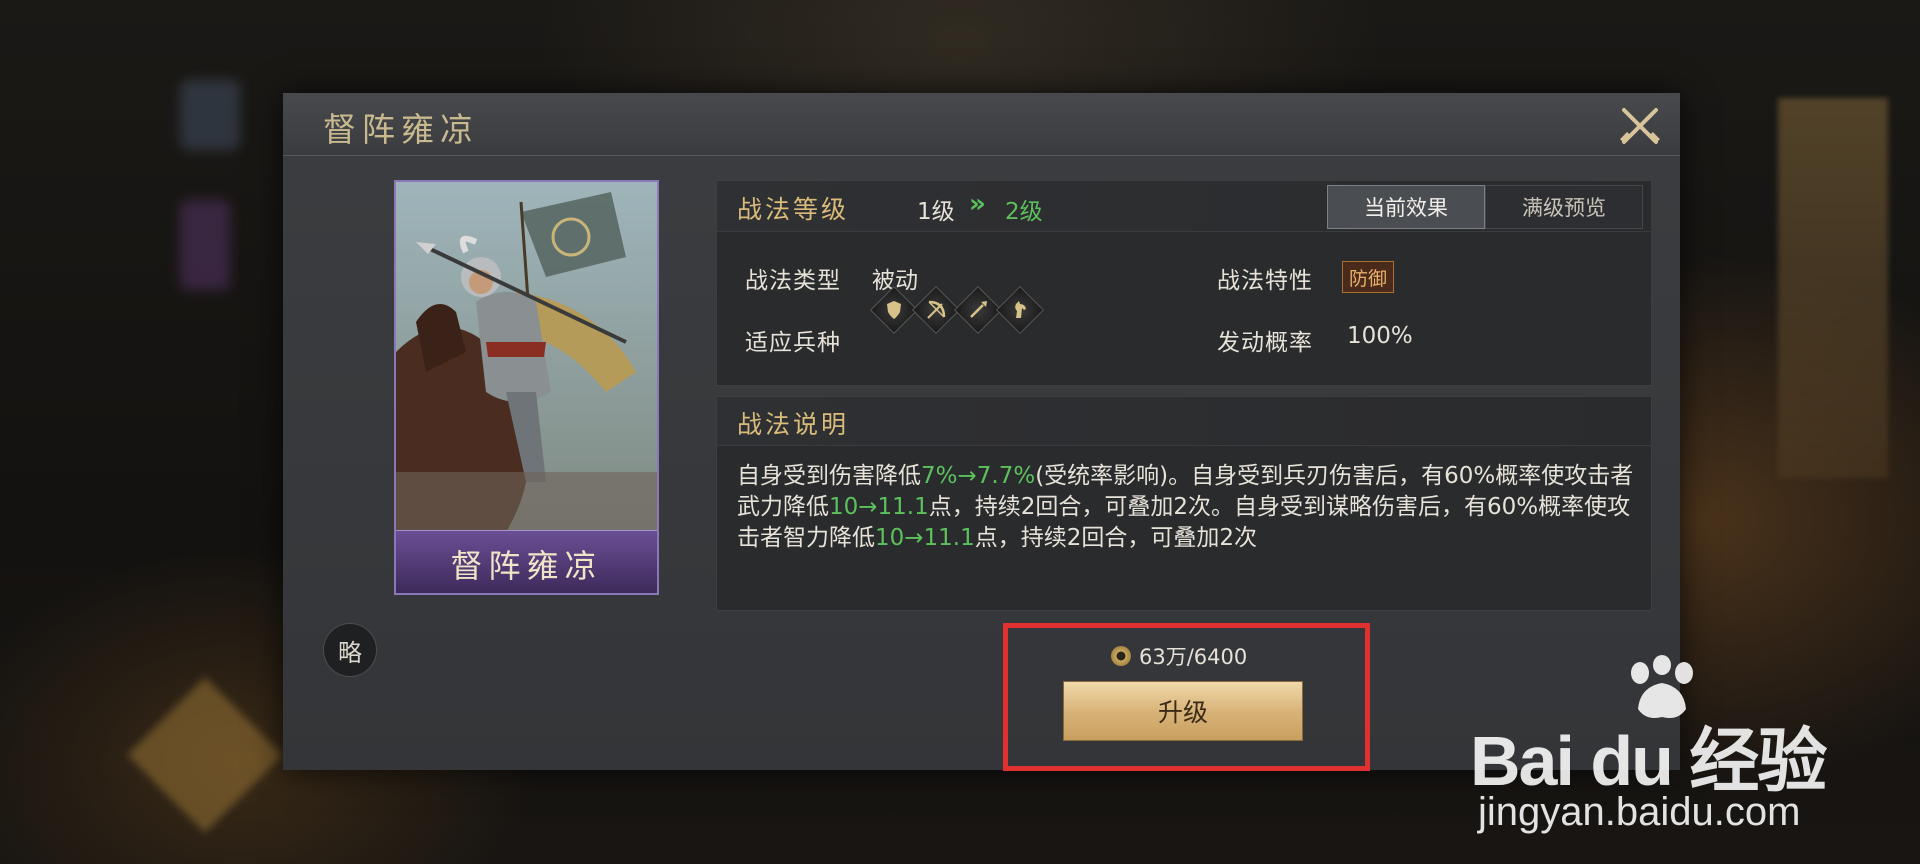 Image resolution: width=1920 pixels, height=864 pixels. Describe the element at coordinates (205, 755) in the screenshot. I see `background-emblem` at that location.